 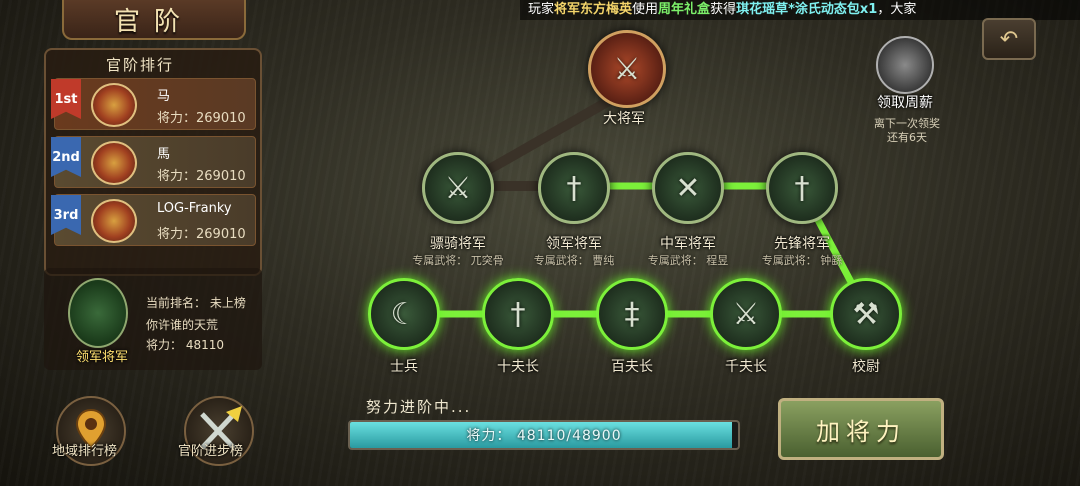 What do you see at coordinates (866, 367) in the screenshot?
I see `rank-node-label: 校尉` at bounding box center [866, 367].